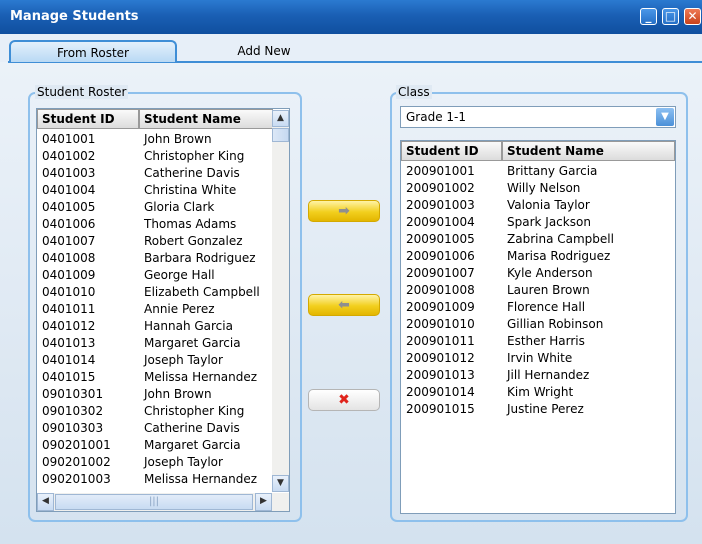  What do you see at coordinates (163, 360) in the screenshot?
I see `table-row: 0401014 Joseph Taylor` at bounding box center [163, 360].